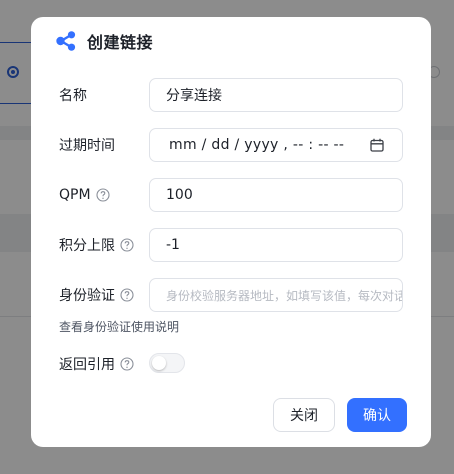 The image size is (454, 474). What do you see at coordinates (304, 415) in the screenshot?
I see `close-button: 关闭` at bounding box center [304, 415].